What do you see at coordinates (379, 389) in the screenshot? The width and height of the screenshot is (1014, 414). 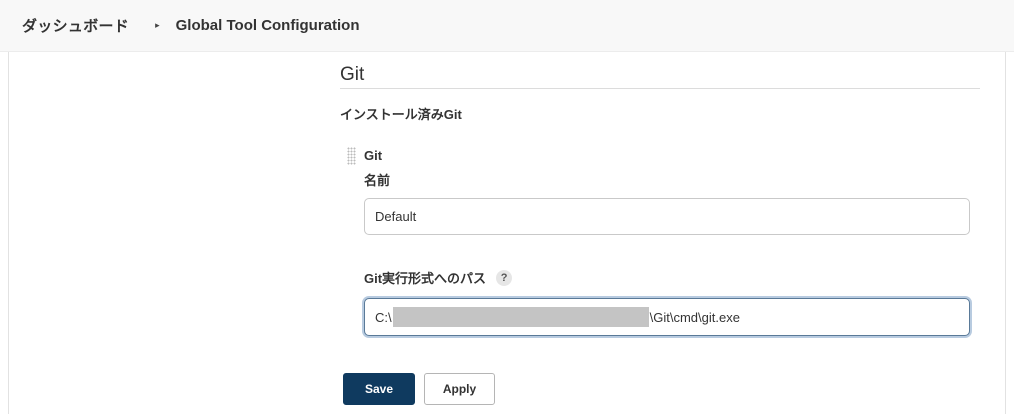 I see `save-button: Save` at bounding box center [379, 389].